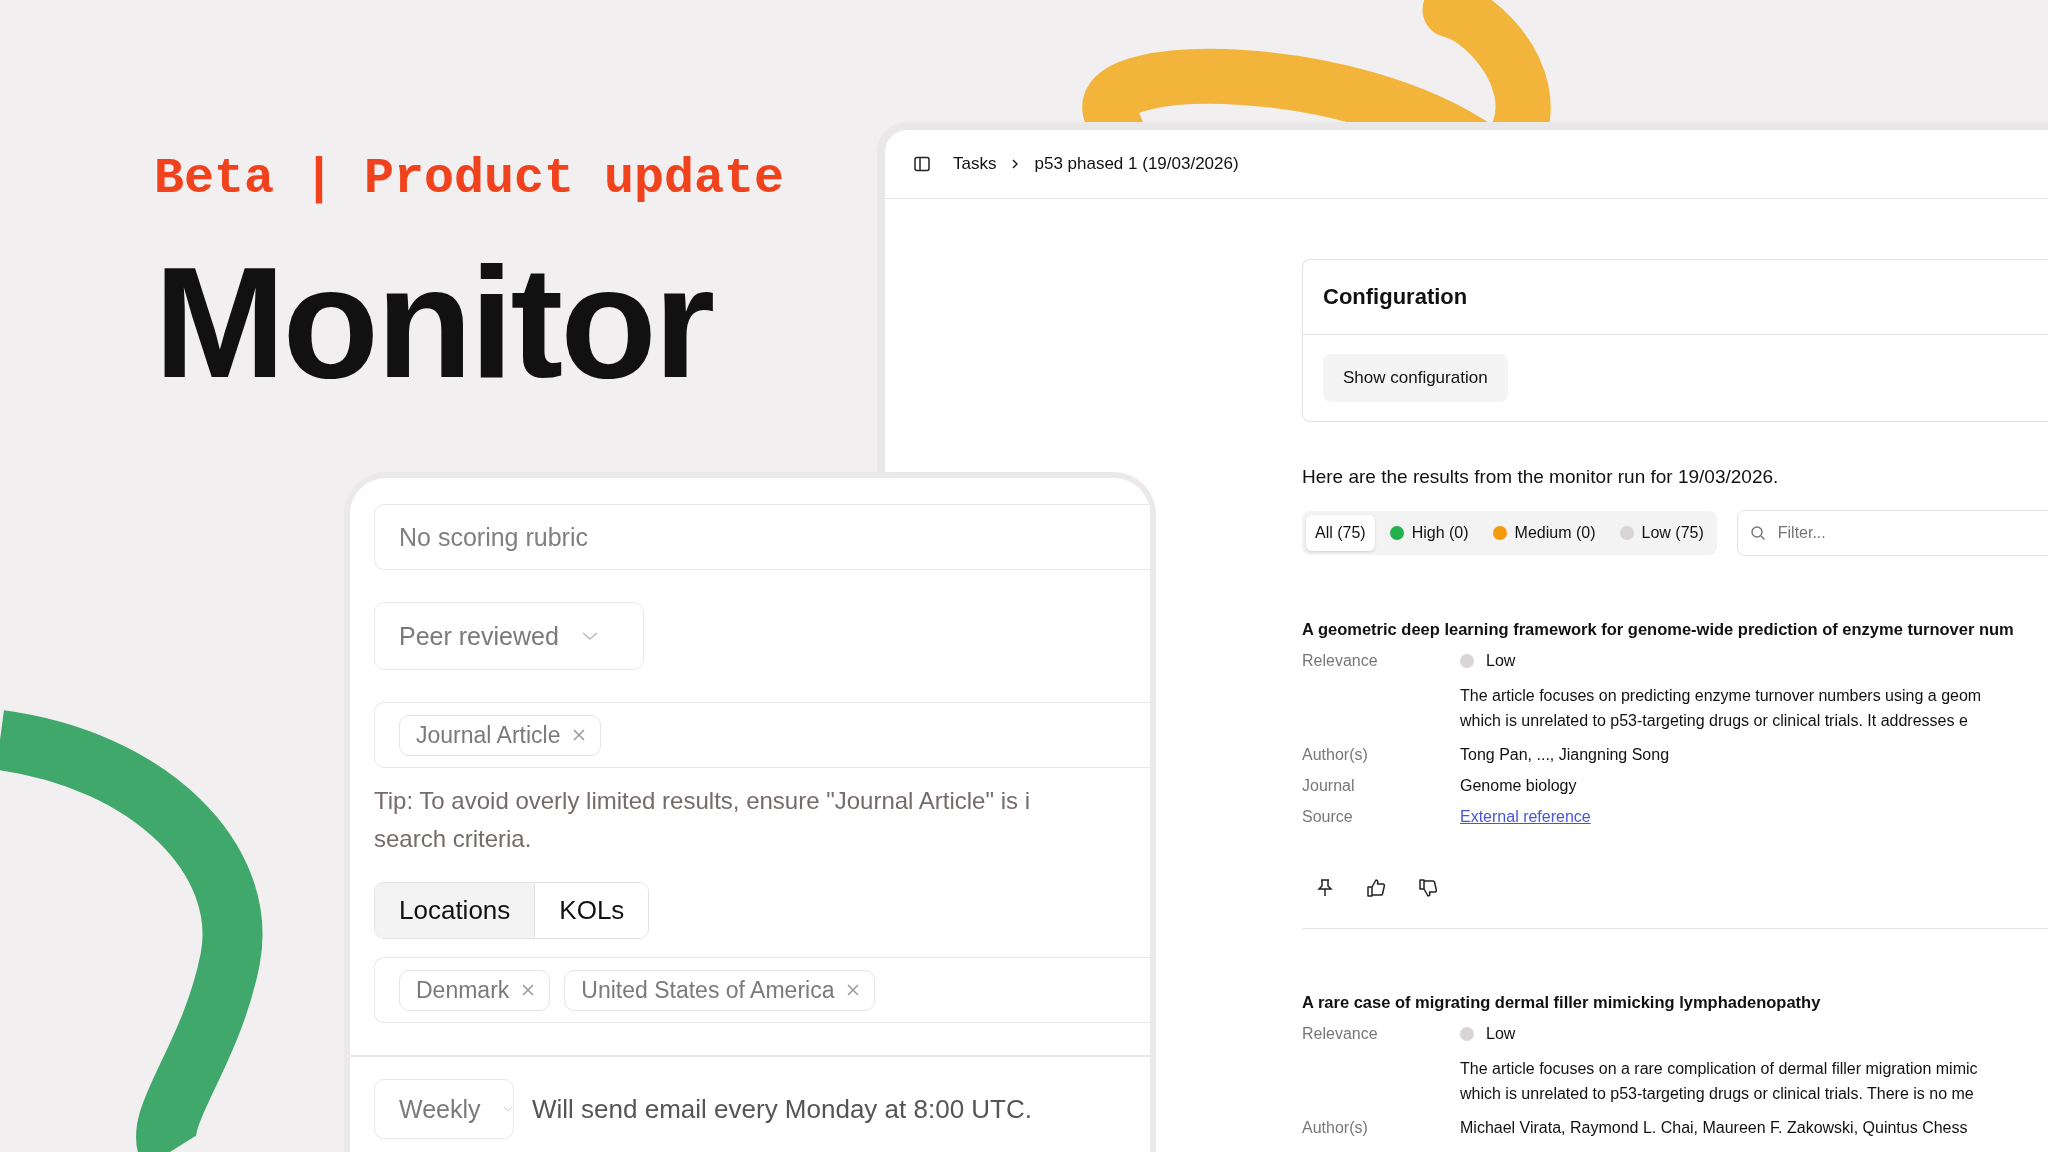 The image size is (2048, 1152). What do you see at coordinates (1565, 755) in the screenshot?
I see `field-value: Tong Pan, ..., Jiangning Song` at bounding box center [1565, 755].